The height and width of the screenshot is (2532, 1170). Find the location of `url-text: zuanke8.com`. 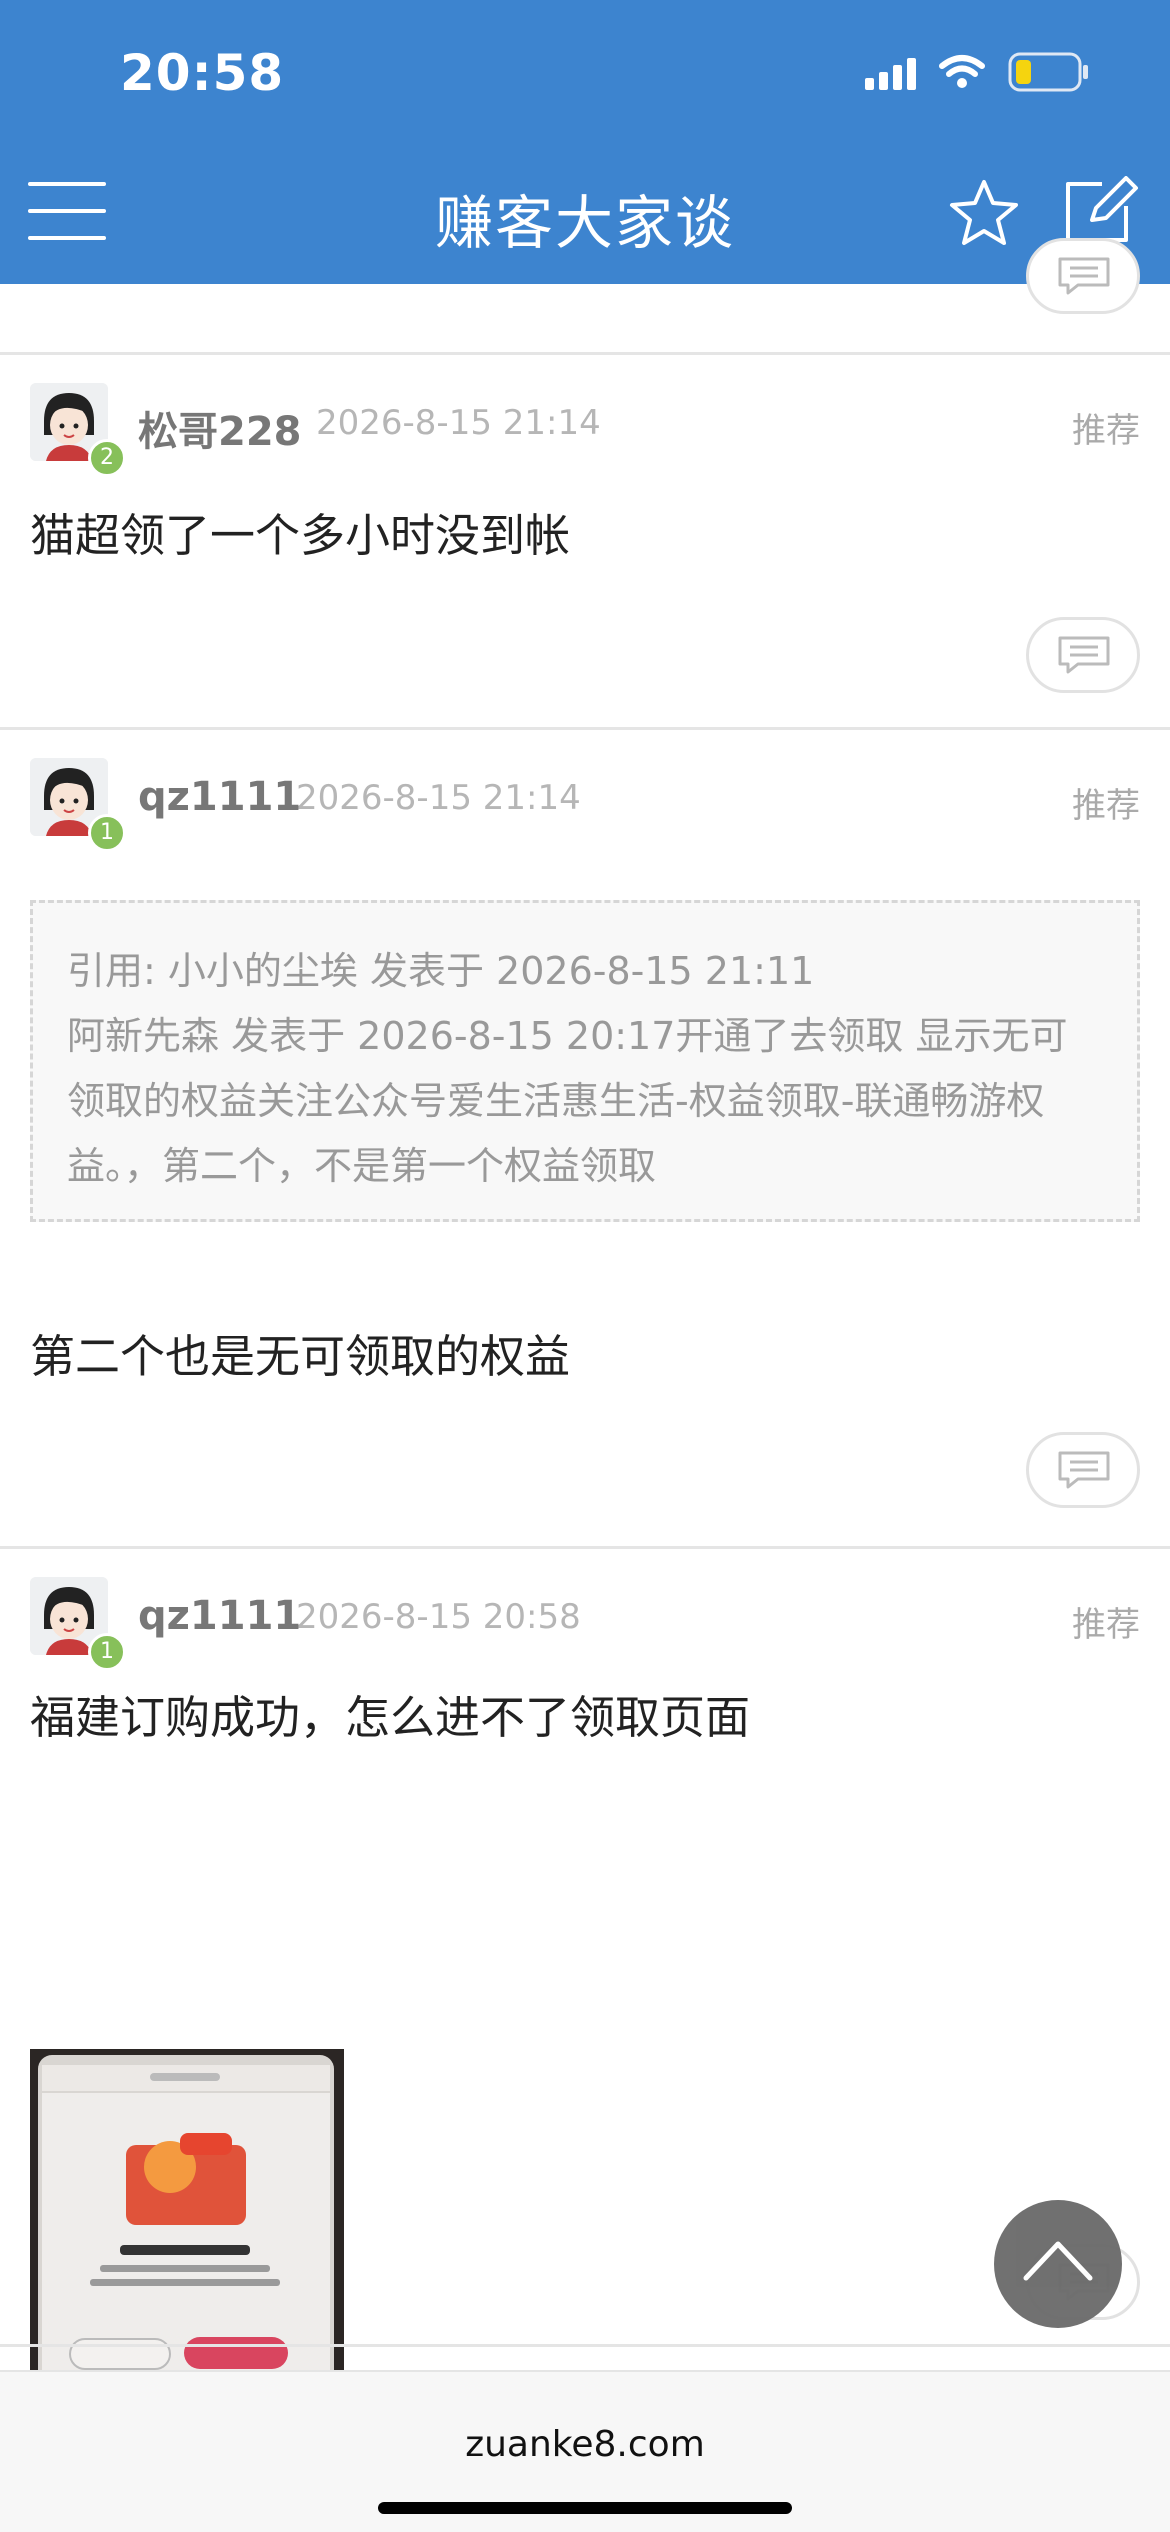

url-text: zuanke8.com is located at coordinates (585, 2444).